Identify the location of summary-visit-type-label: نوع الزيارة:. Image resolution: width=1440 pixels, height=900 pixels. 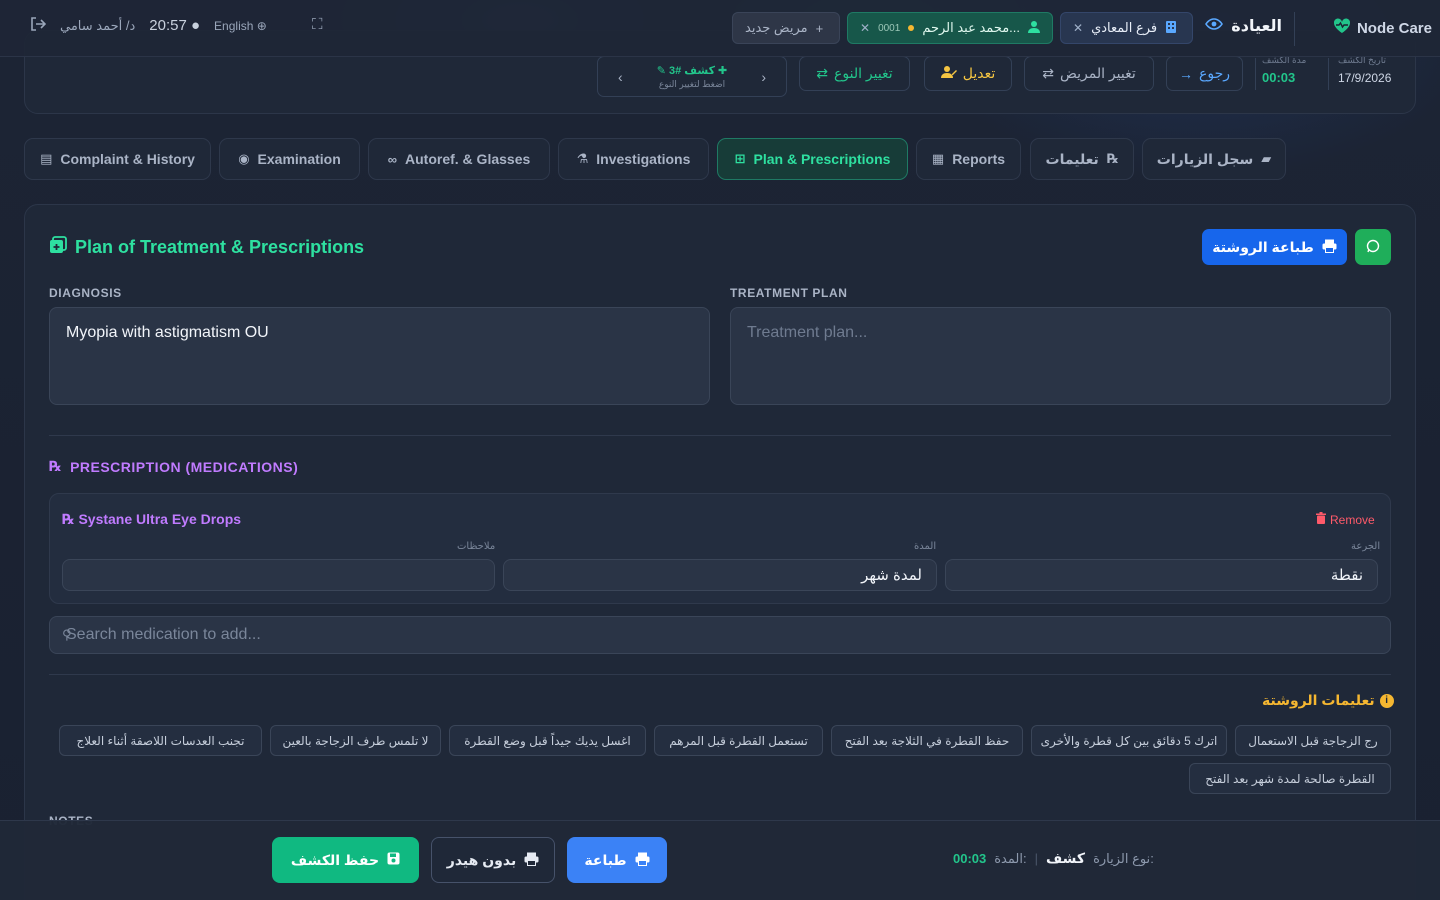
(1123, 858).